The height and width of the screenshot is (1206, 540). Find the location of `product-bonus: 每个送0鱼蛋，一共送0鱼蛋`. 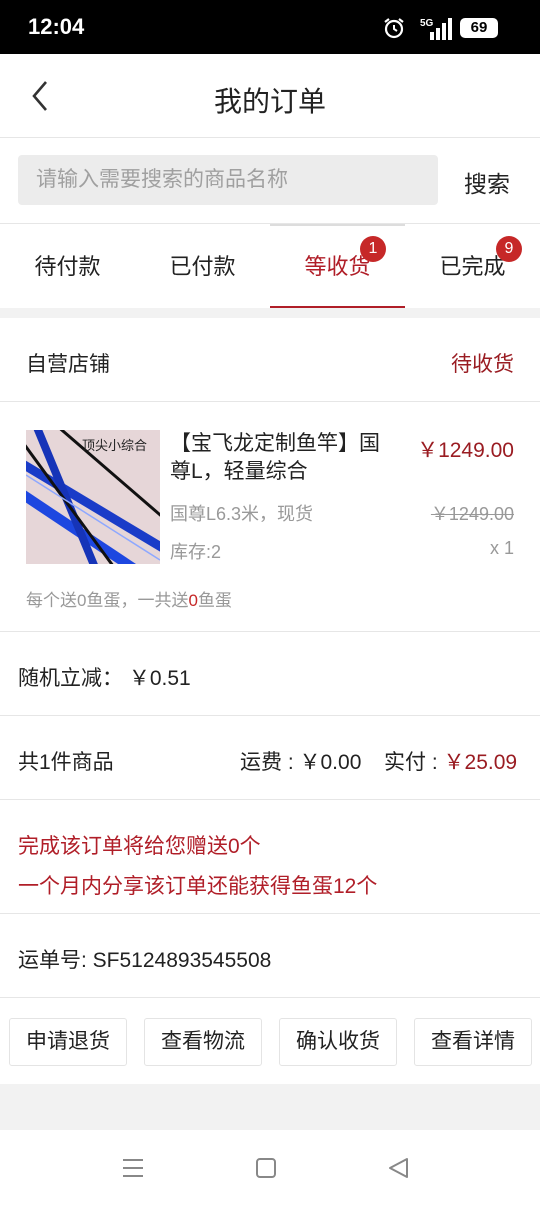

product-bonus: 每个送0鱼蛋，一共送0鱼蛋 is located at coordinates (129, 598).